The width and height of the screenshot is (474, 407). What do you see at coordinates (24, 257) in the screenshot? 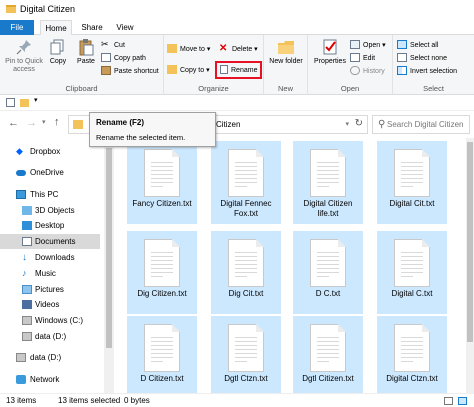
I see `download-icon: ↓` at bounding box center [24, 257].